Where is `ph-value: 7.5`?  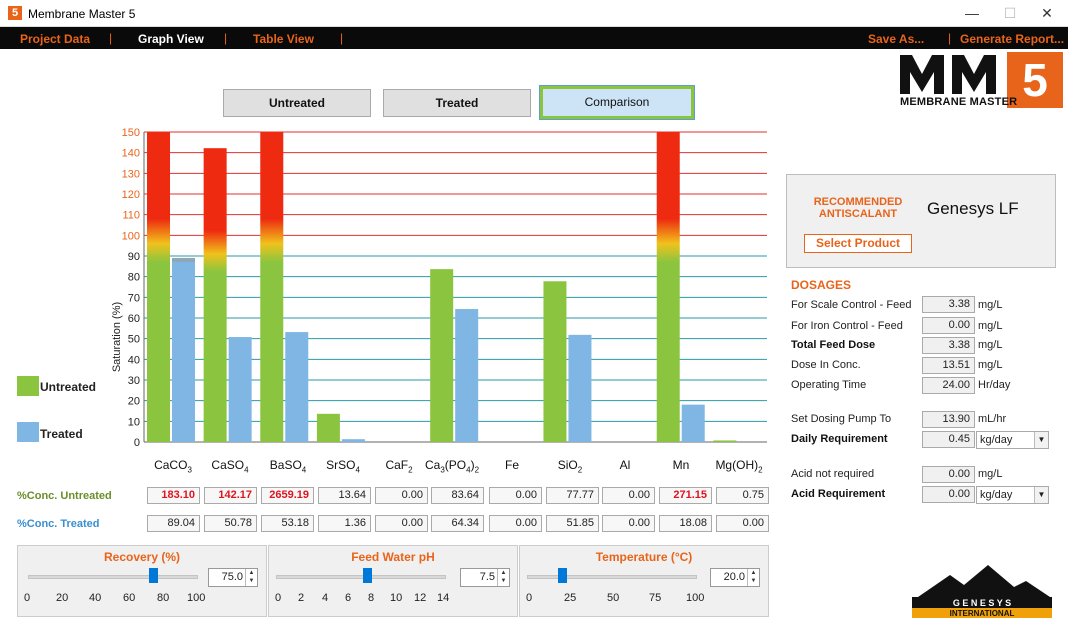
ph-value: 7.5 is located at coordinates (487, 577).